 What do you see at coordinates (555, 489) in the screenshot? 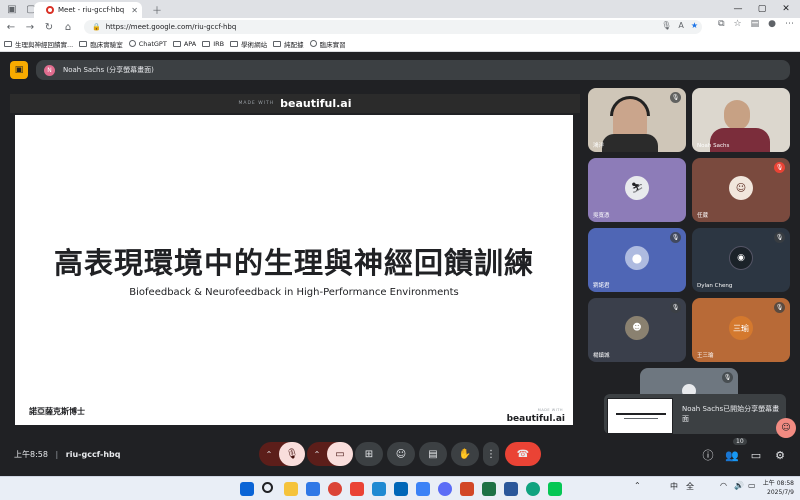
I see `line-icon` at bounding box center [555, 489].